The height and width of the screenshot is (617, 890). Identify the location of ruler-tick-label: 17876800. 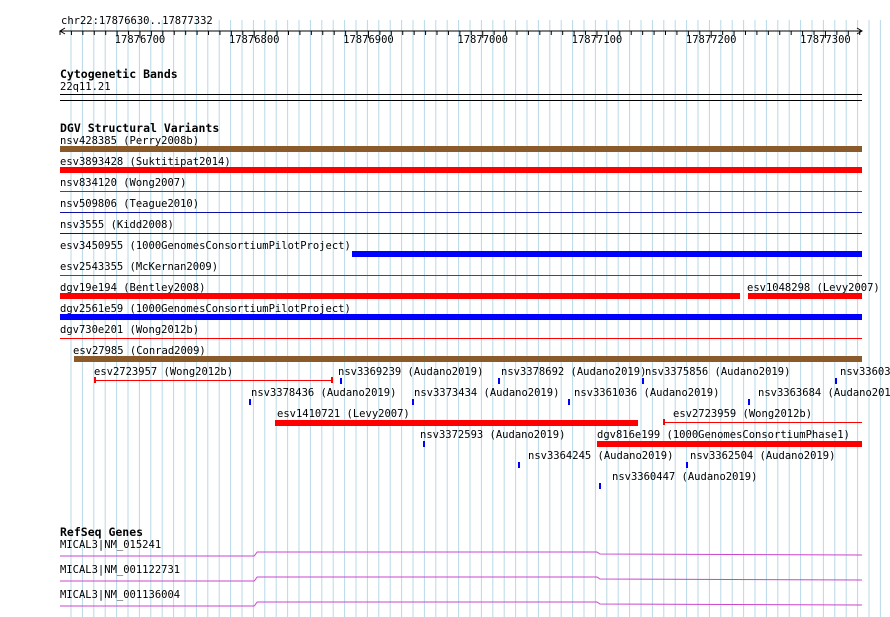
(254, 40).